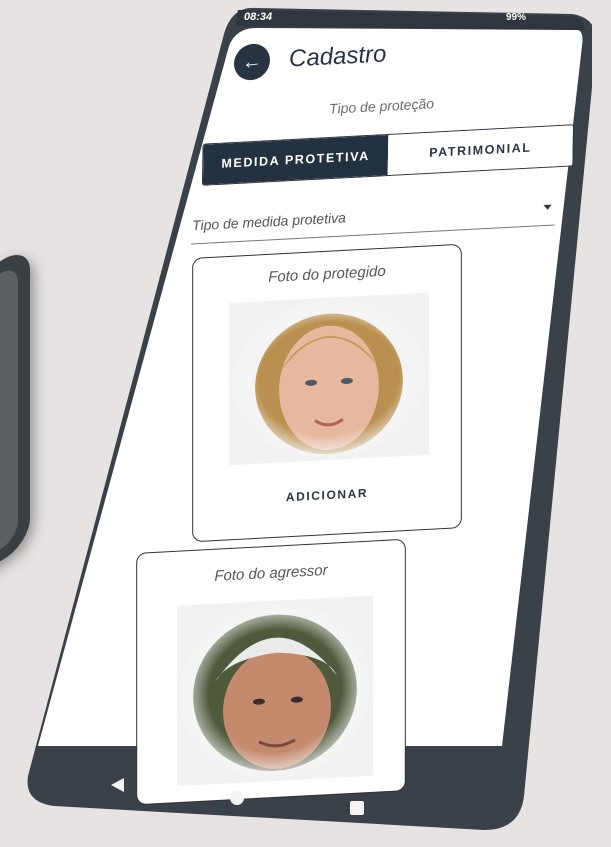 This screenshot has width=611, height=847. I want to click on measure-type-label: Tipo de medida protetiva, so click(269, 221).